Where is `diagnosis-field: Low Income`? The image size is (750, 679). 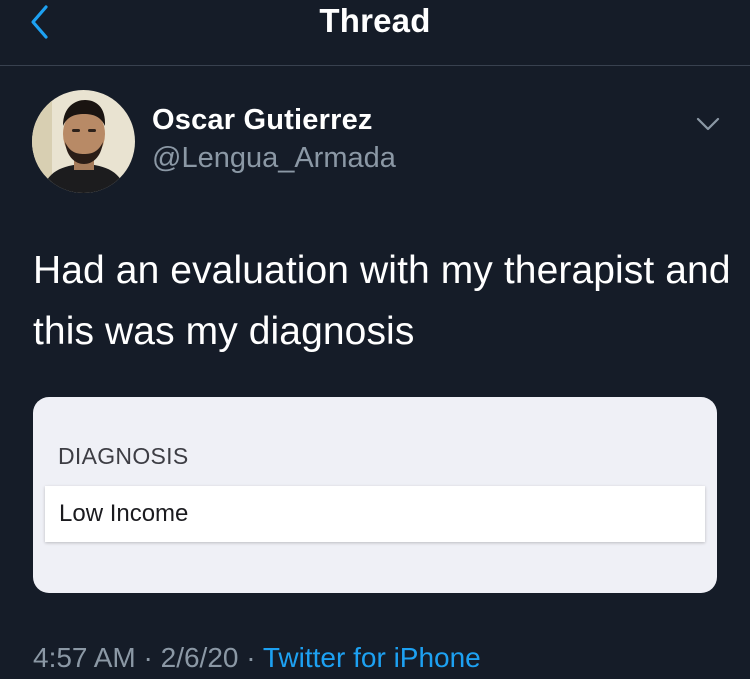 diagnosis-field: Low Income is located at coordinates (375, 514).